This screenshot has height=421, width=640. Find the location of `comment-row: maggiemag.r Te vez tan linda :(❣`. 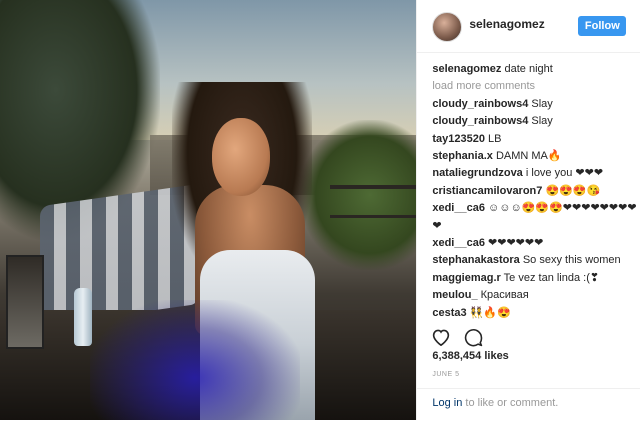

comment-row: maggiemag.r Te vez tan linda :(❣ is located at coordinates (535, 278).